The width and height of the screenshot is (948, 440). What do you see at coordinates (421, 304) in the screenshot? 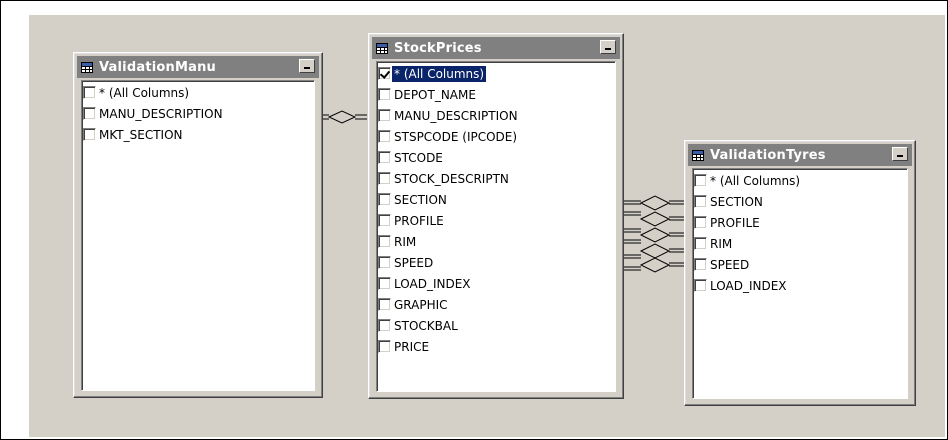
I see `column-label: GRAPHIC` at bounding box center [421, 304].